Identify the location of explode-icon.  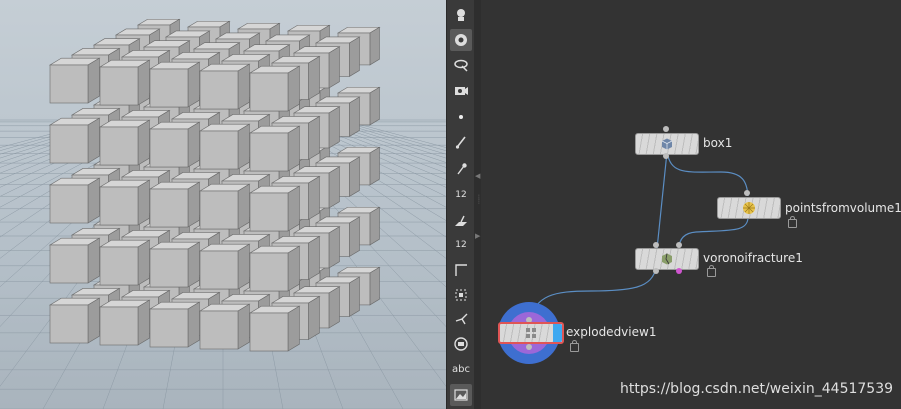
(531, 333).